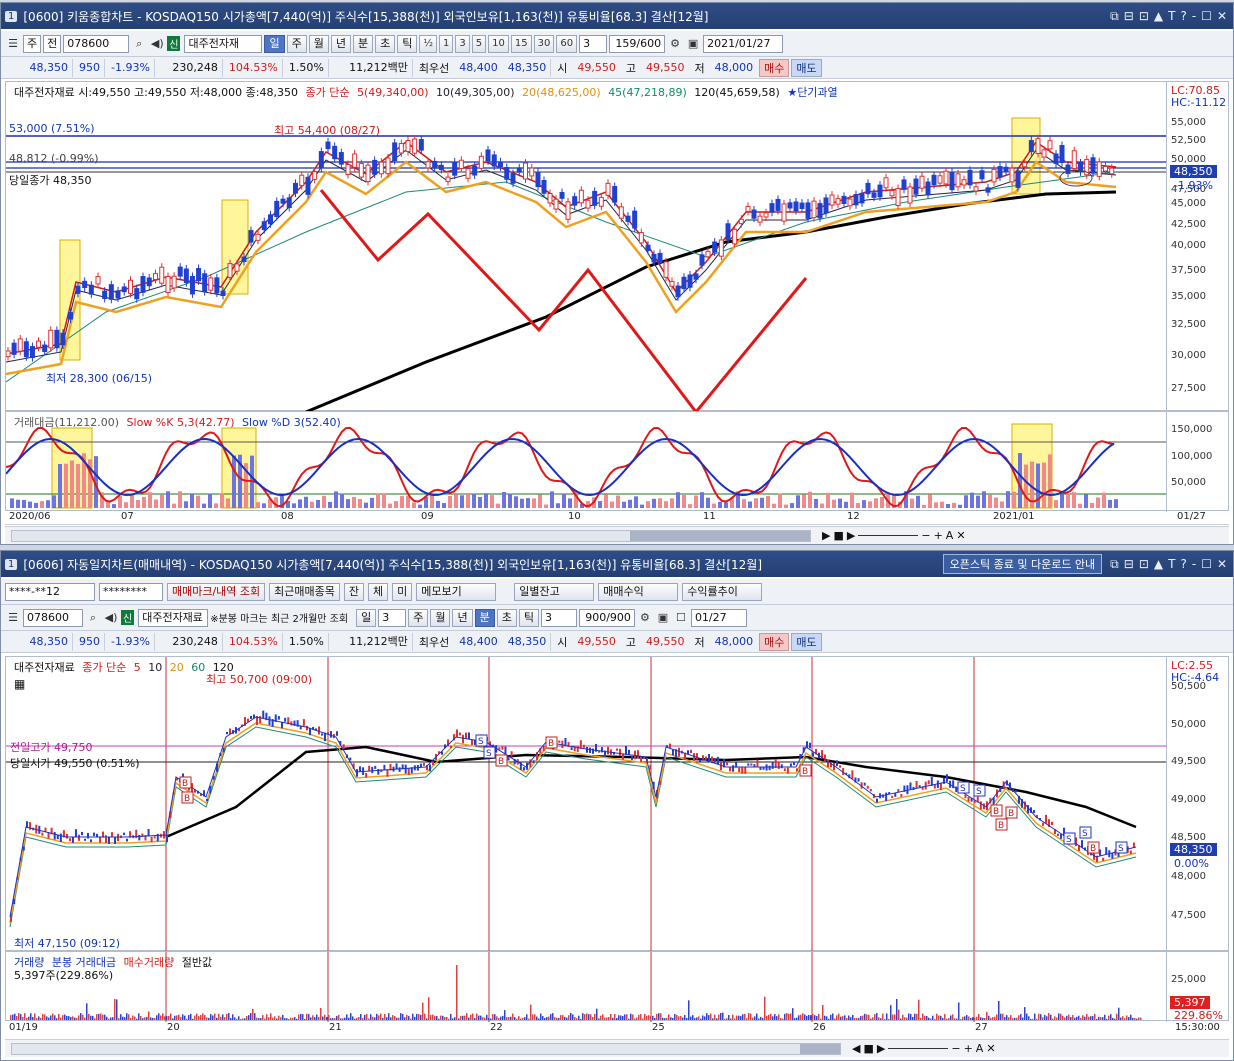  Describe the element at coordinates (521, 43) in the screenshot. I see `interval-15-button: 15` at that location.